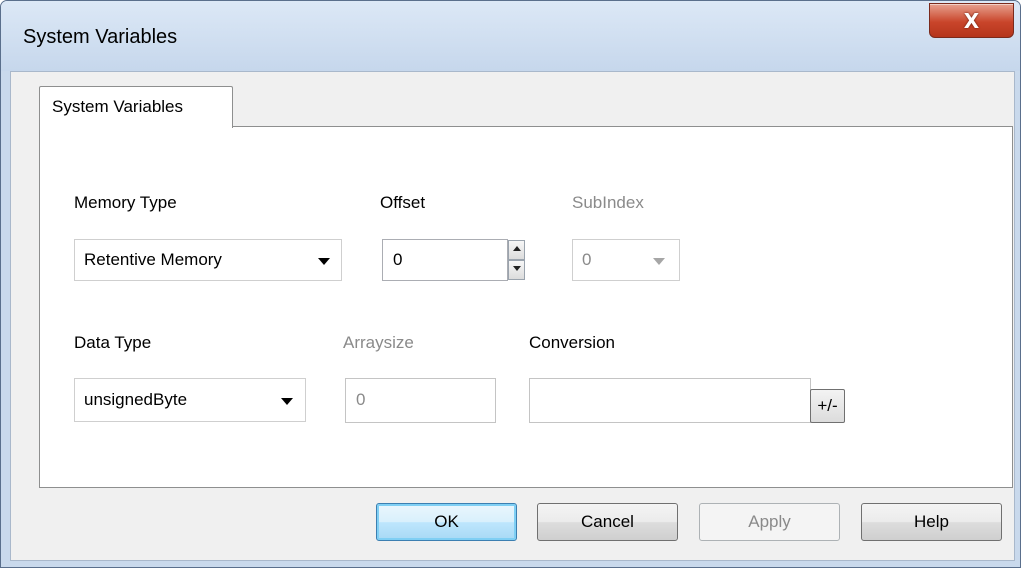  I want to click on data-type-dropdown: unsignedByte, so click(190, 400).